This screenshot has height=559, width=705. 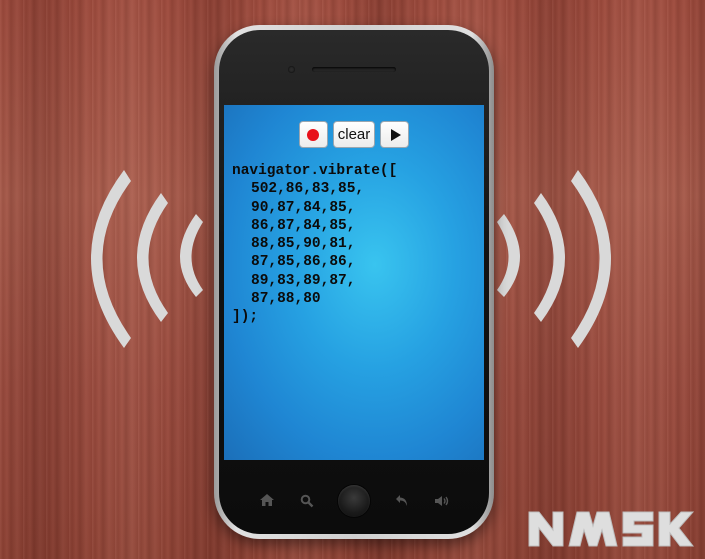 What do you see at coordinates (191, 255) in the screenshot?
I see `left-wave-inner` at bounding box center [191, 255].